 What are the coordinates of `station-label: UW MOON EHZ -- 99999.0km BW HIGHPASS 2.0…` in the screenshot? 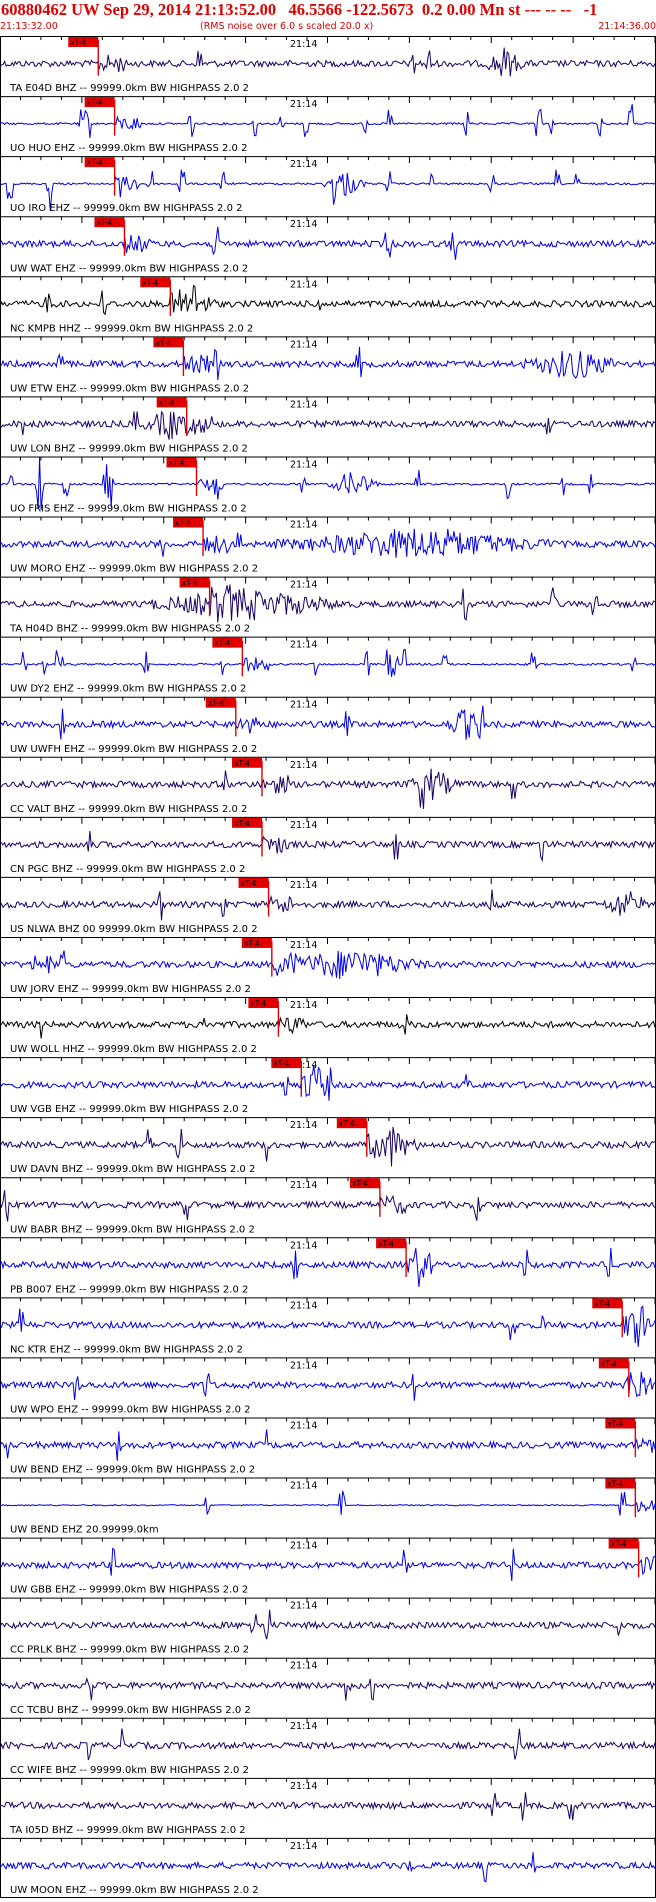 It's located at (134, 1890).